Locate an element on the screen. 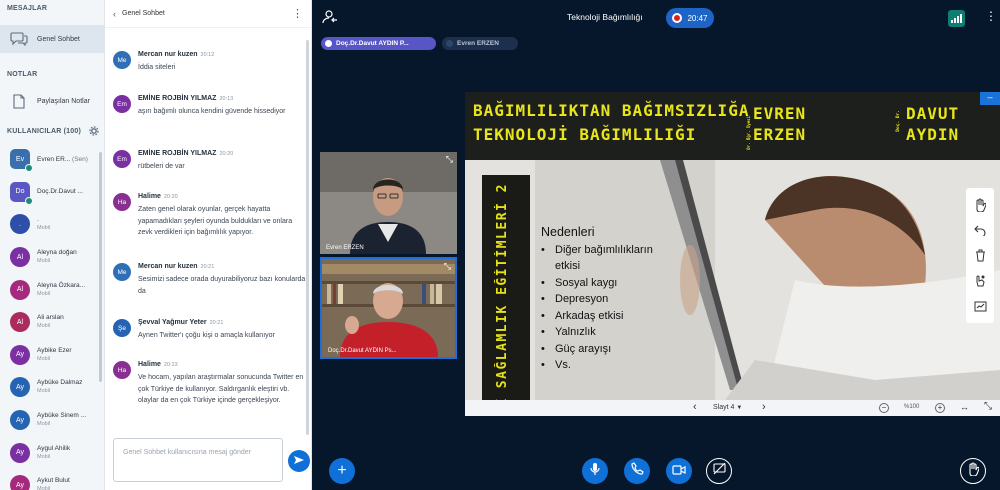 The image size is (1000, 490). user-name-line: Aykut Bulut is located at coordinates (68, 480).